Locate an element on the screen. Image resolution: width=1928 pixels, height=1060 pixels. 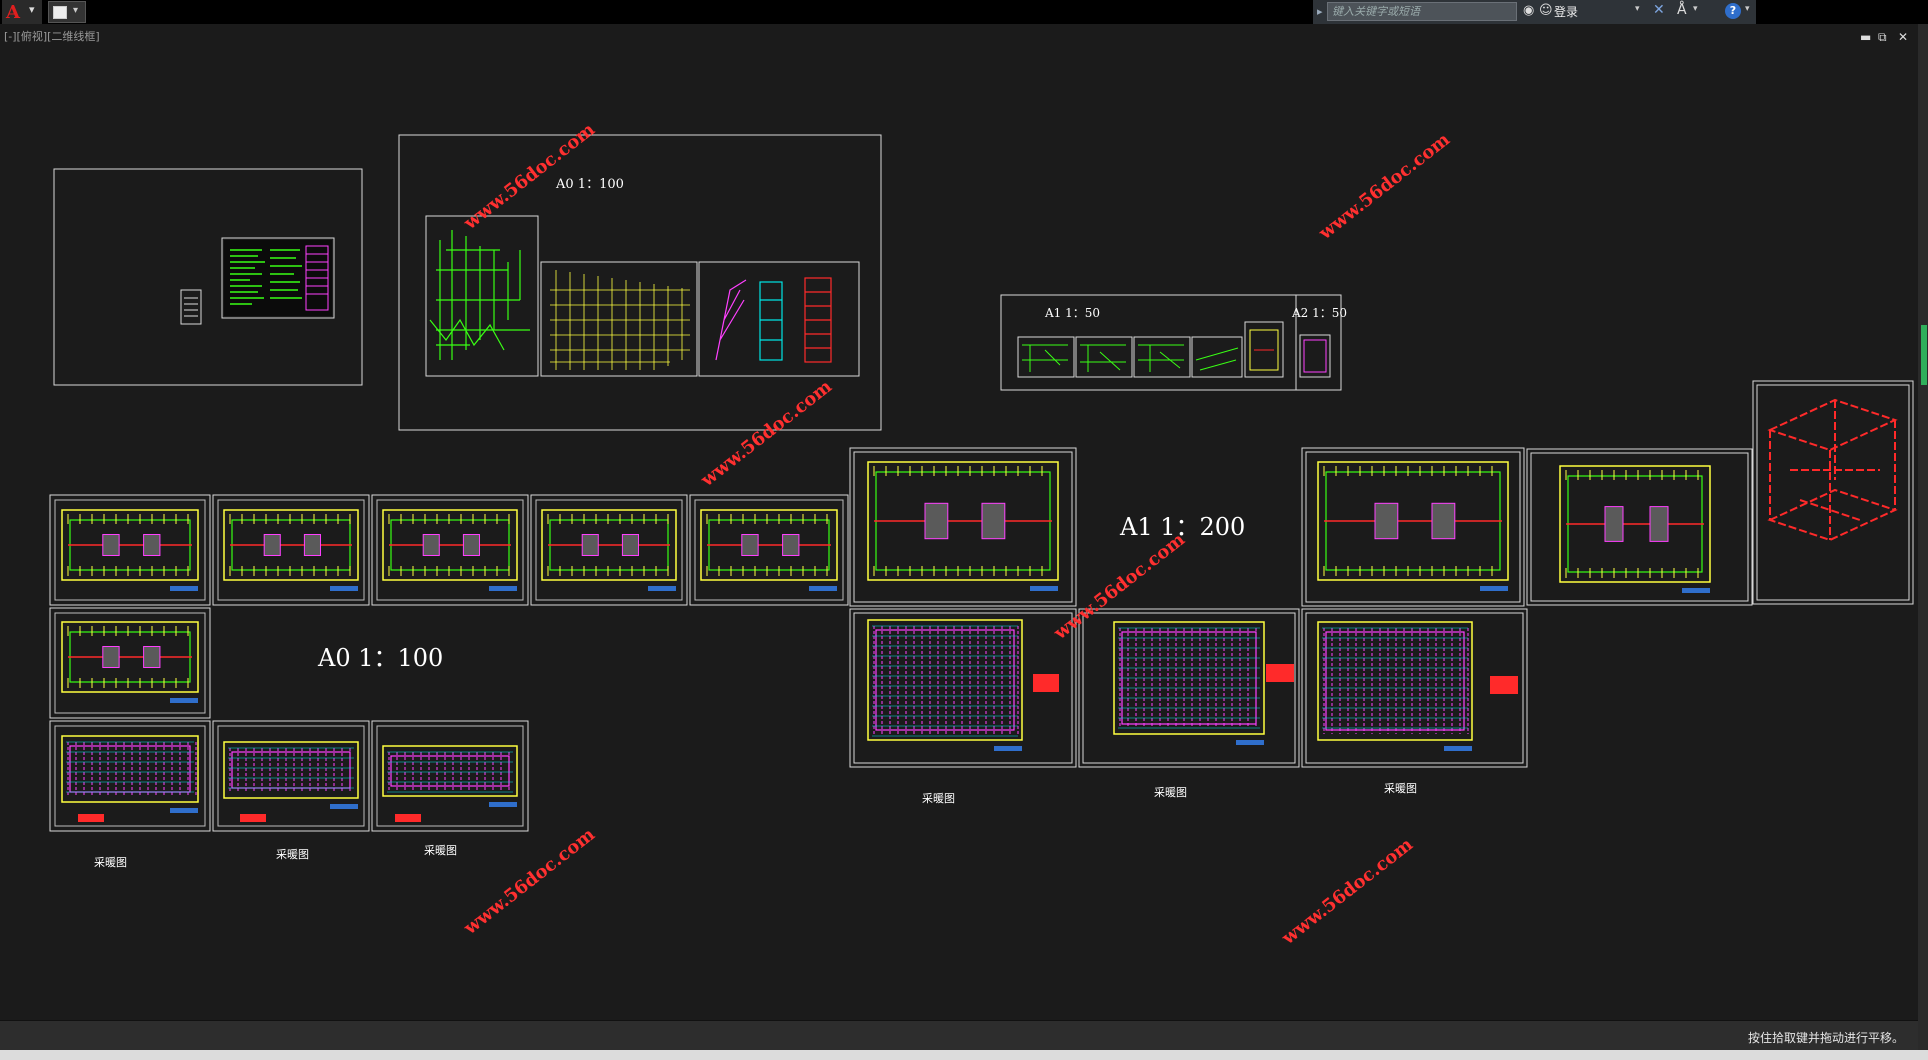
status-message: 按住拾取键并拖动进行平移。 is located at coordinates (1825, 1038).